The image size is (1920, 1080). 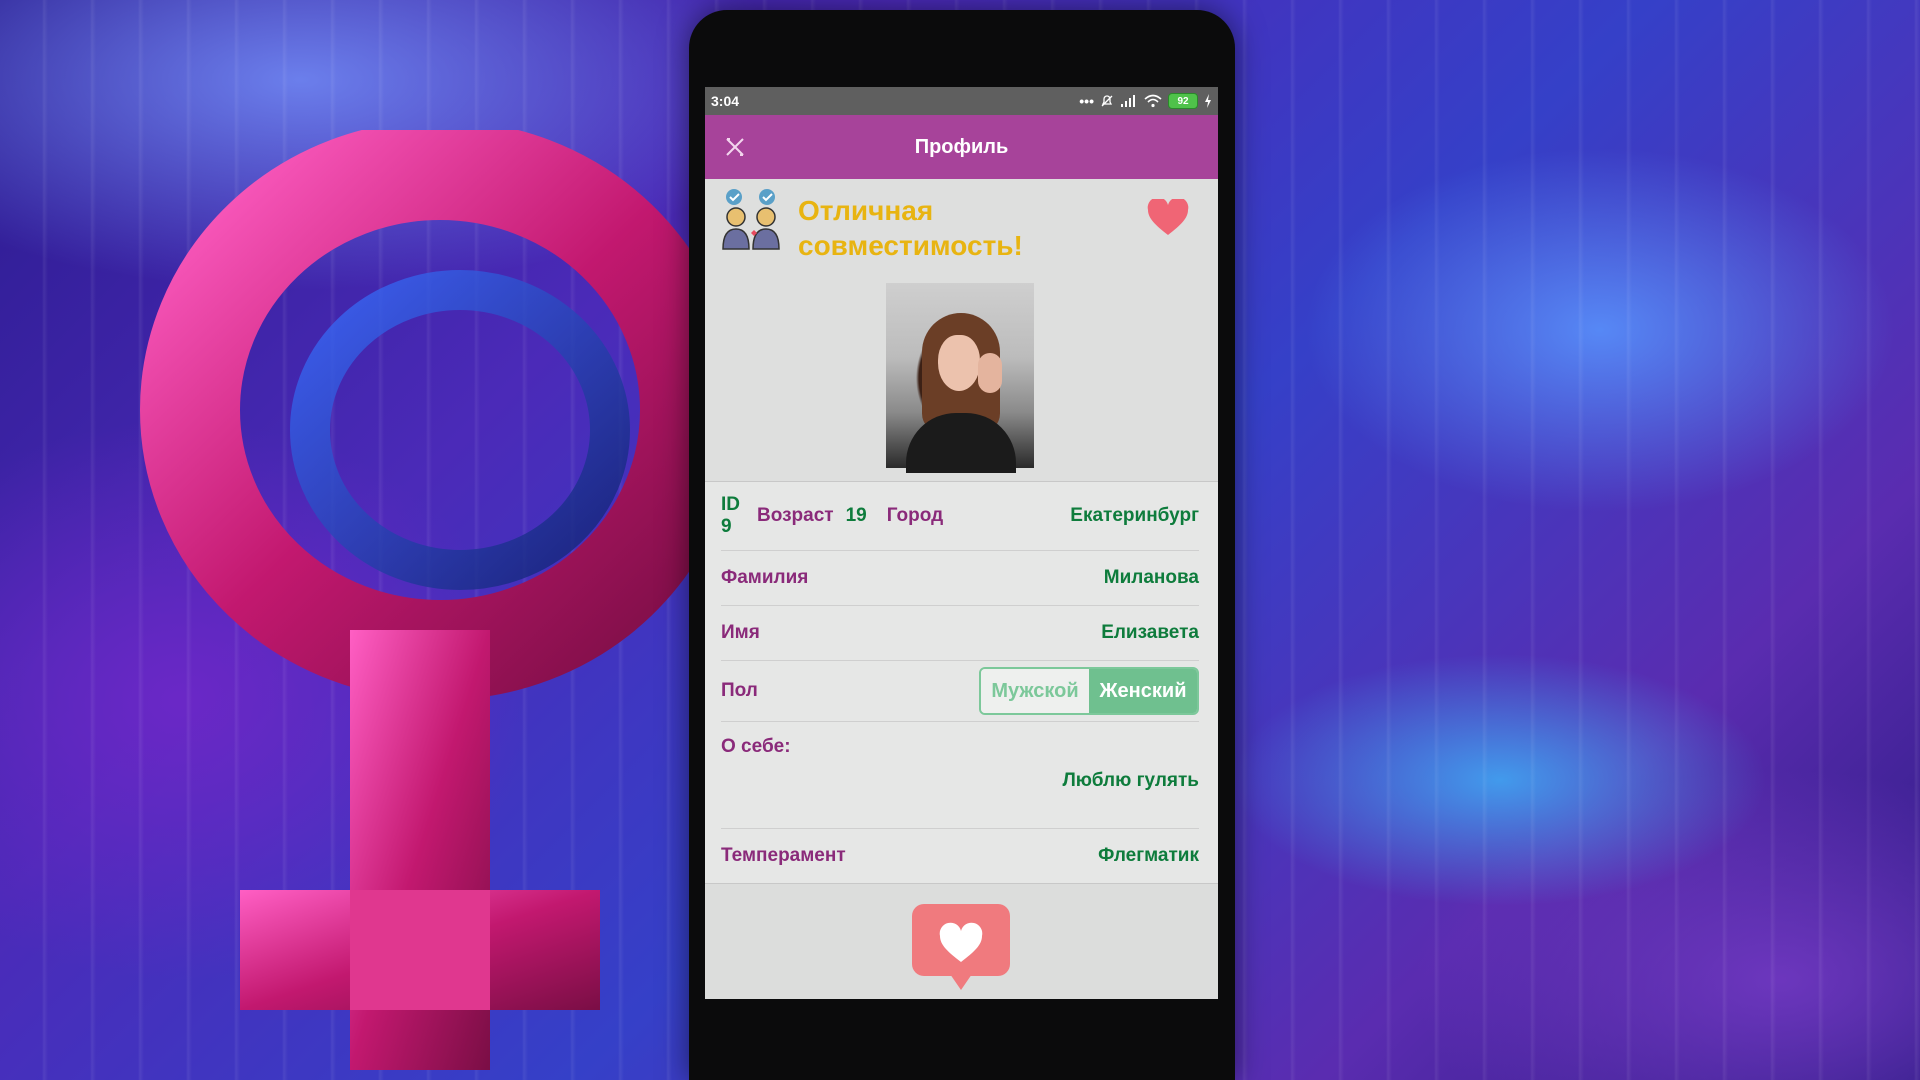 What do you see at coordinates (751, 219) in the screenshot?
I see `couple-icon` at bounding box center [751, 219].